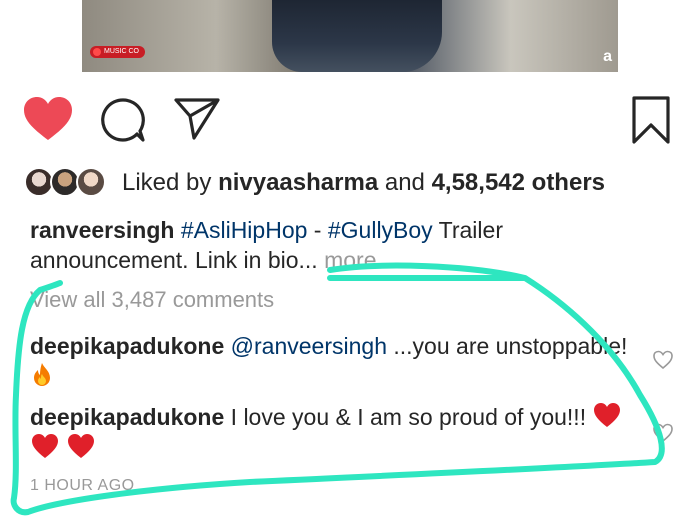  I want to click on post-timestamp: 1 HOUR AGO, so click(82, 485).